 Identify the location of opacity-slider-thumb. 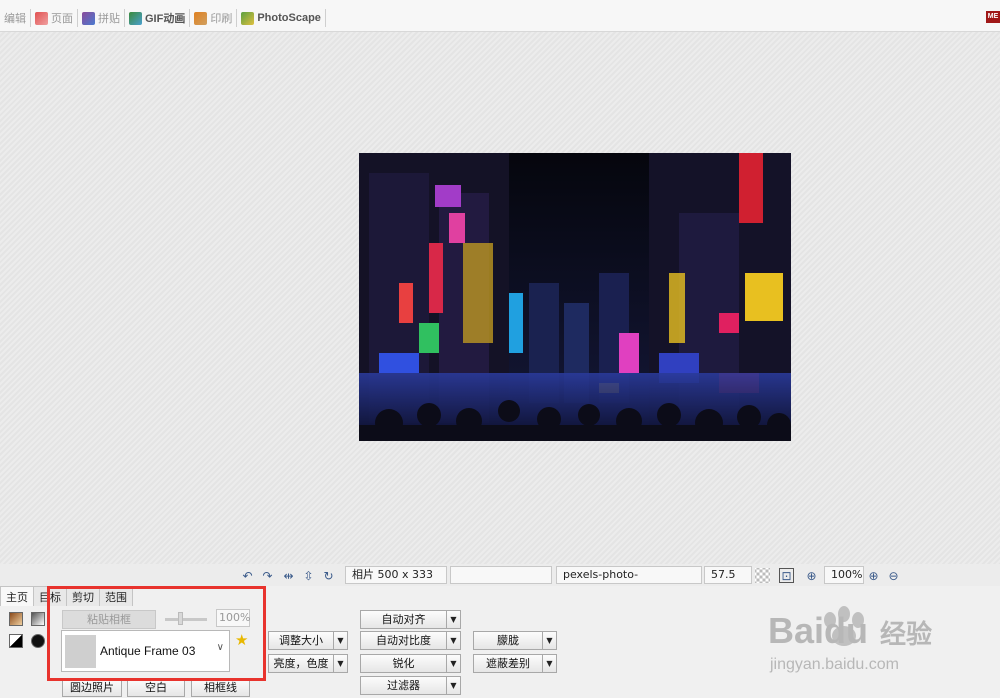
(180, 618).